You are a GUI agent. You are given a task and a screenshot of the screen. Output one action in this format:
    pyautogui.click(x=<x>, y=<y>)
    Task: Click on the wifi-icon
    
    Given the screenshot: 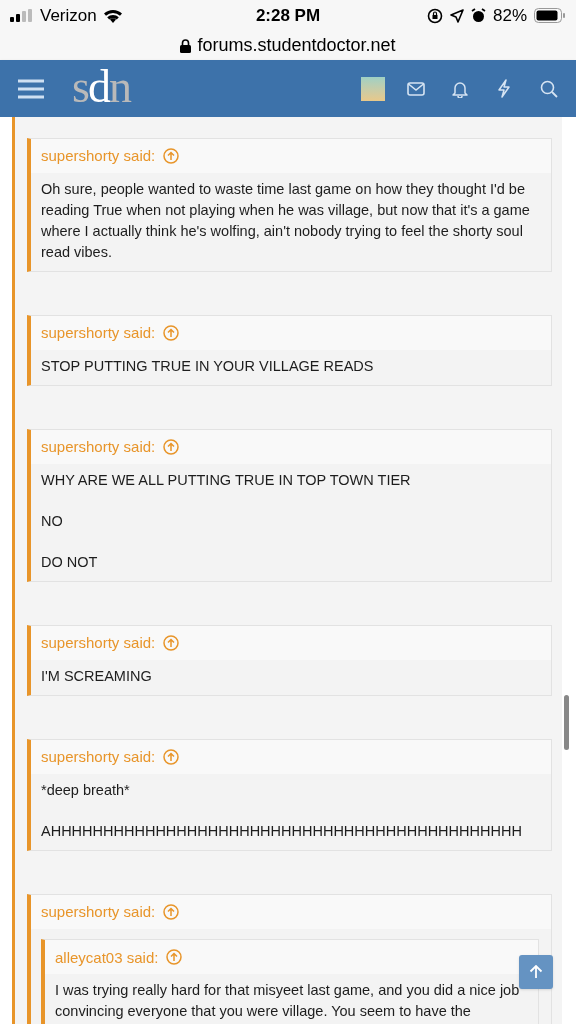 What is the action you would take?
    pyautogui.click(x=112, y=15)
    